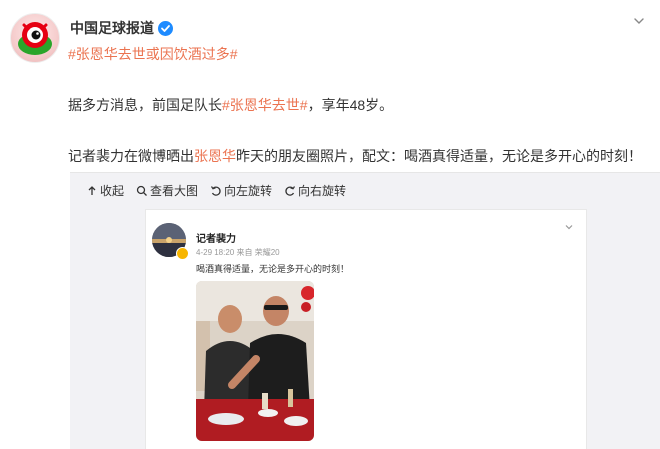  I want to click on rotate-right-button: 向右旋转, so click(315, 190).